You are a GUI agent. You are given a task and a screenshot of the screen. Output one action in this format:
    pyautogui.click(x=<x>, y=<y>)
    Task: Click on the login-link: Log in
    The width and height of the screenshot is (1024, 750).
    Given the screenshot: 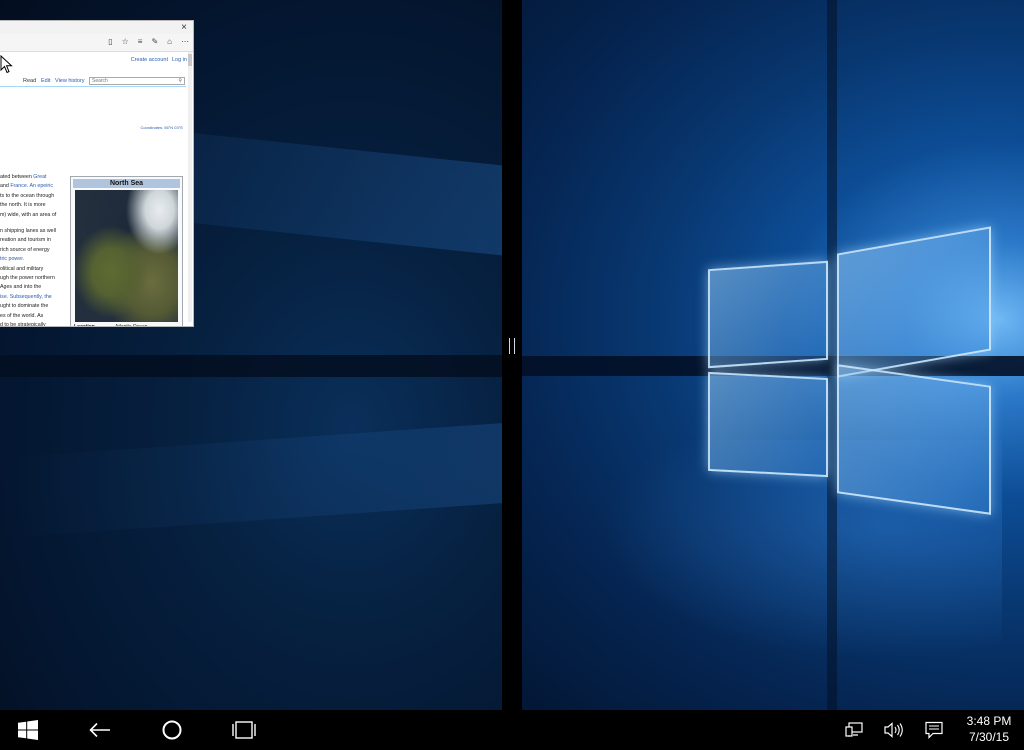 What is the action you would take?
    pyautogui.click(x=179, y=60)
    